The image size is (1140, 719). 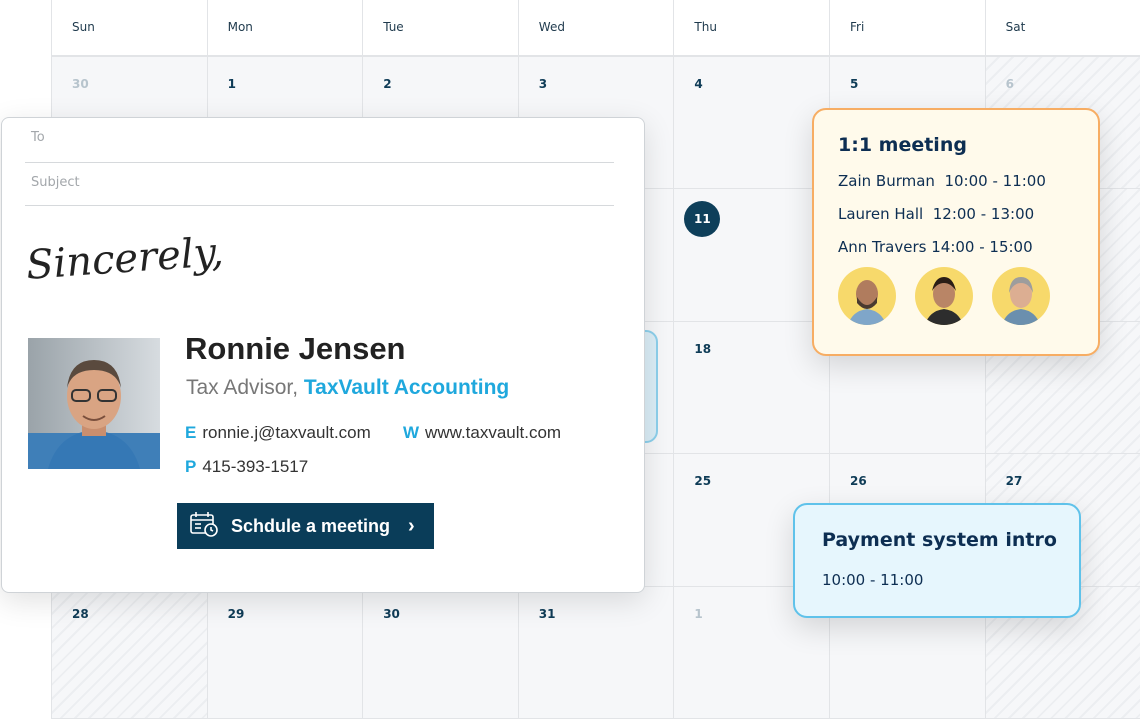 What do you see at coordinates (441, 28) in the screenshot?
I see `weekday-header: Tue` at bounding box center [441, 28].